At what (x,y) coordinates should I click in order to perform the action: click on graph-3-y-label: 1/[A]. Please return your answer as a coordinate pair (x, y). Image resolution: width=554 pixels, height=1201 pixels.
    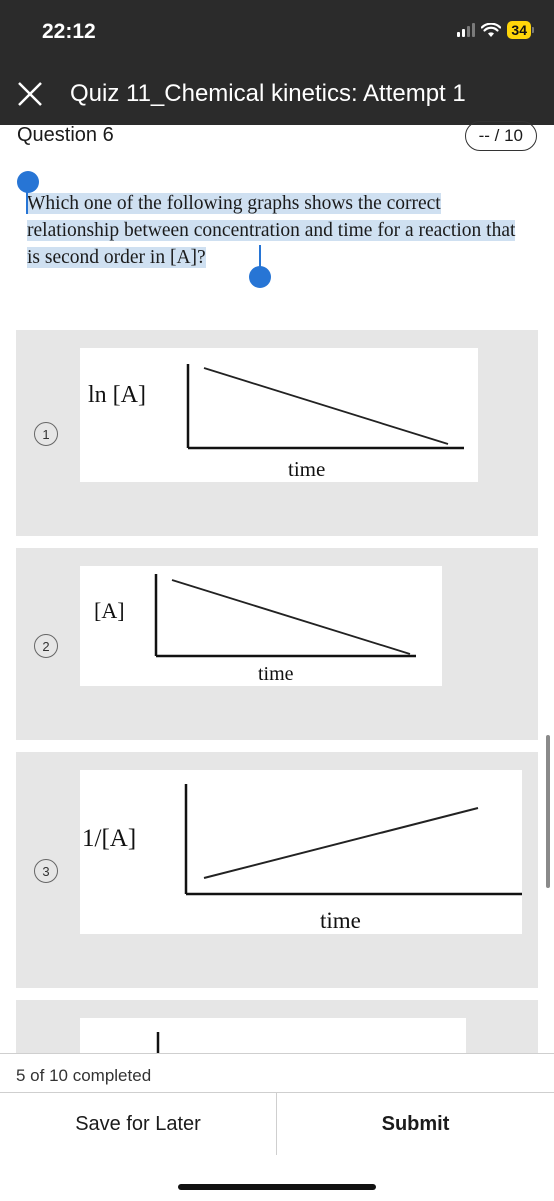
    Looking at the image, I should click on (109, 838).